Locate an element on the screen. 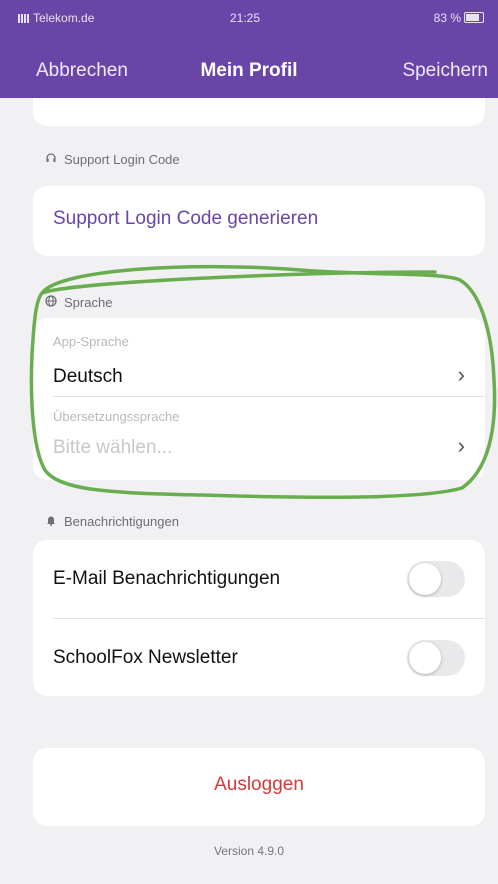 This screenshot has height=884, width=498. language-section-text: Sprache is located at coordinates (88, 302).